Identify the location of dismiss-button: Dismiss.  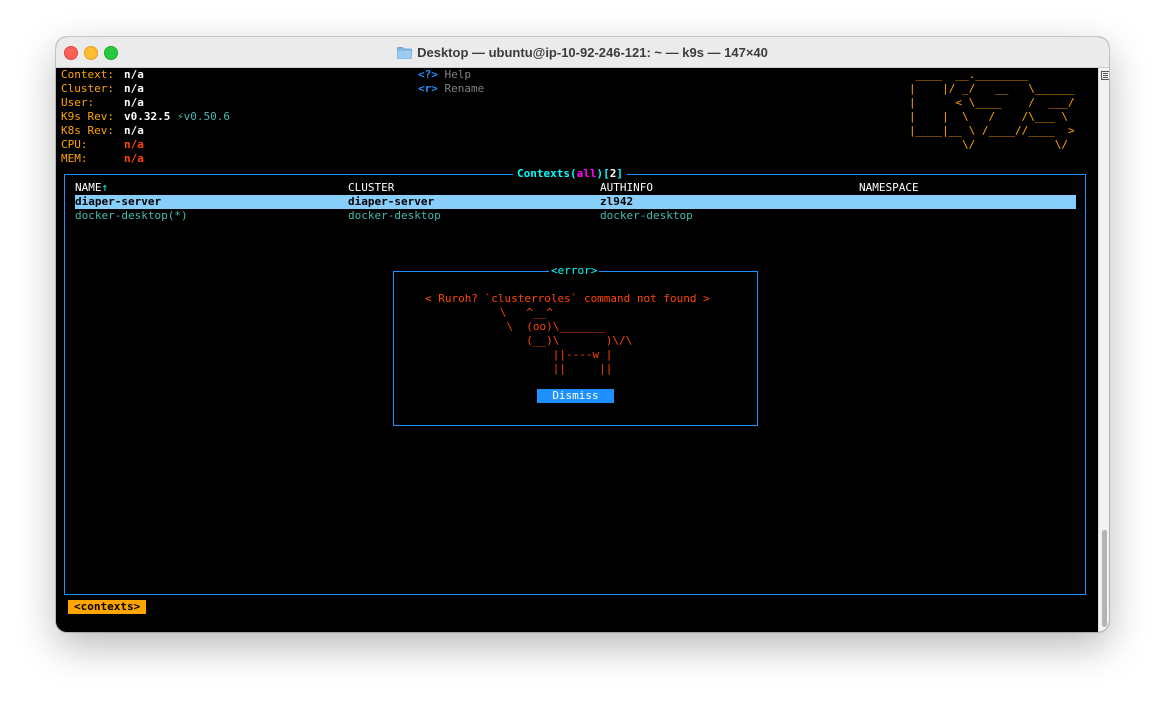
(575, 396).